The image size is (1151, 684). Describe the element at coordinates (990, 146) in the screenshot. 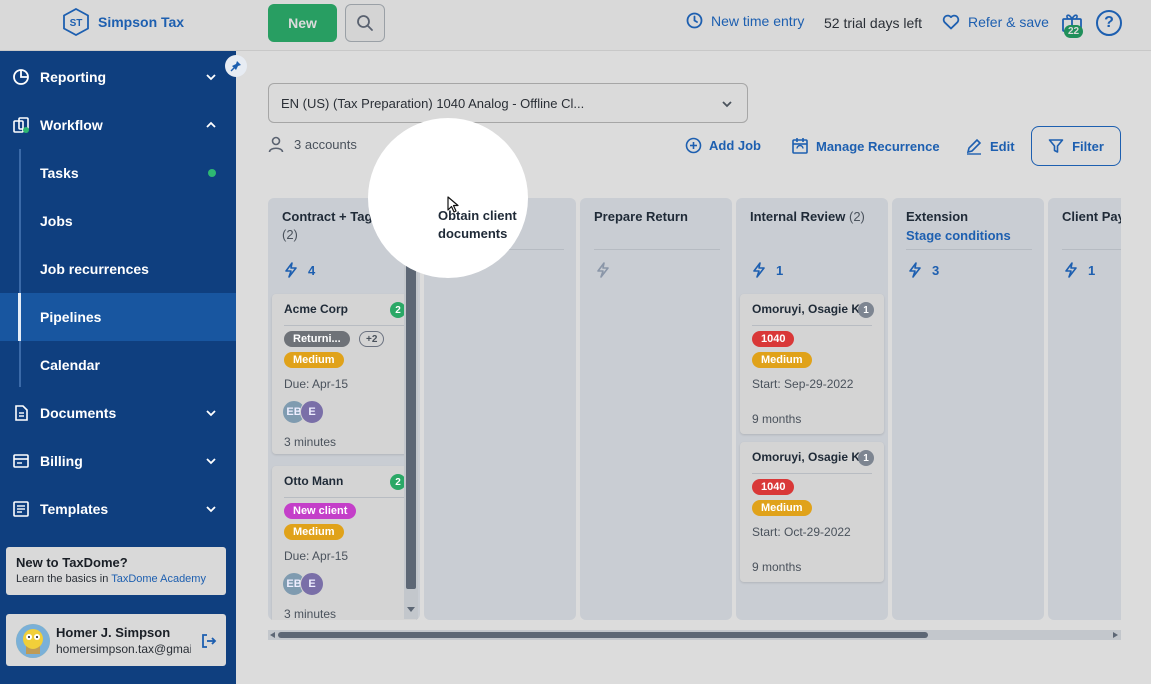

I see `edit-button: Edit` at that location.